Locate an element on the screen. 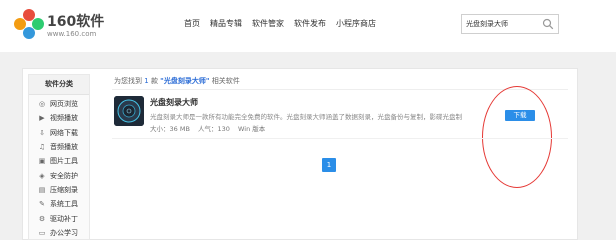  logo-text: 160软件 is located at coordinates (76, 22).